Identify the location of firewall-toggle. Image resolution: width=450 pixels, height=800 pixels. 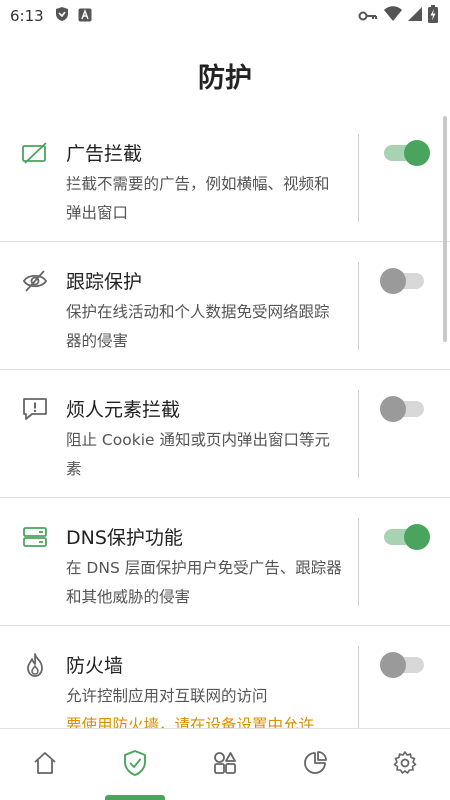
(406, 665).